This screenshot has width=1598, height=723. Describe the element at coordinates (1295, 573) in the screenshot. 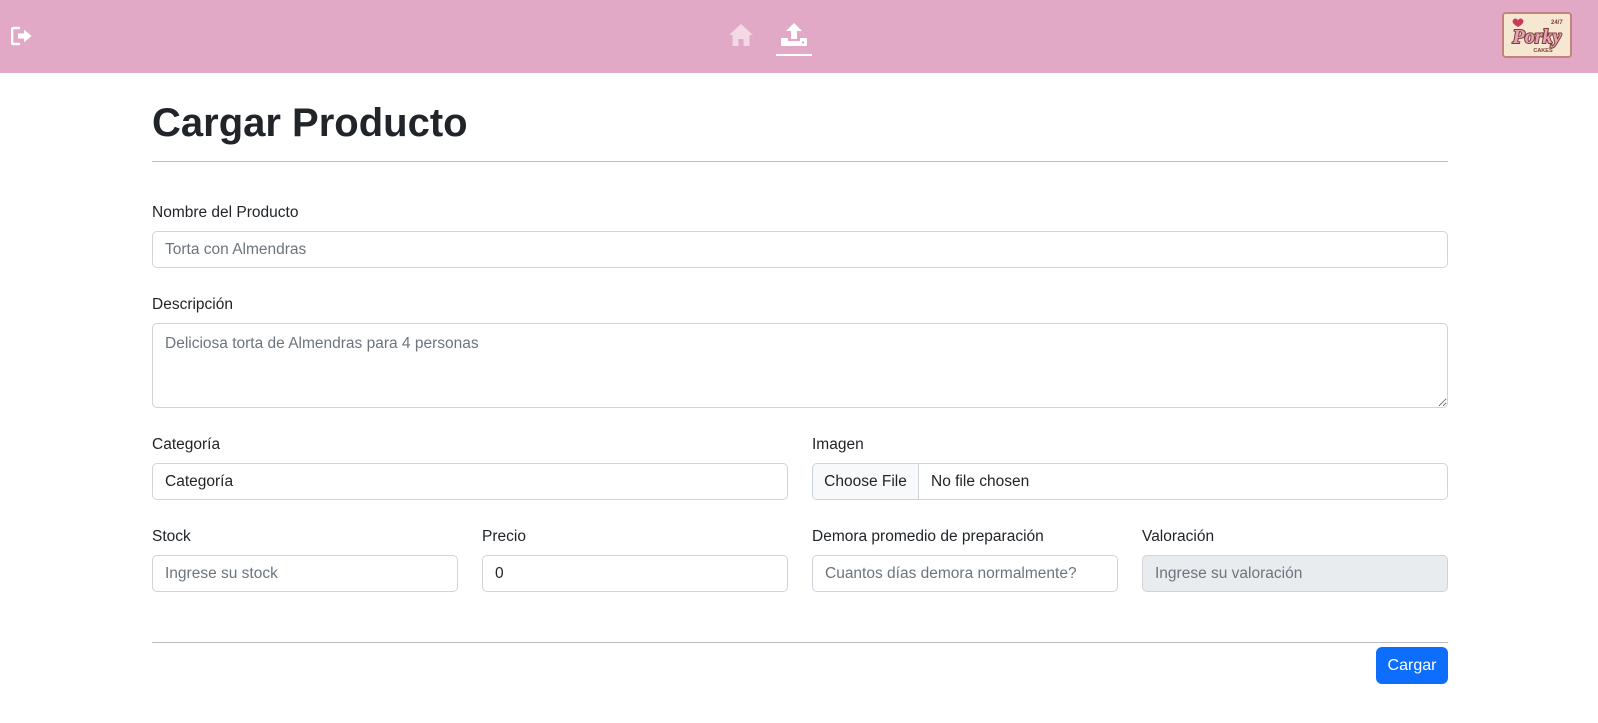

I see `valoracion-input` at that location.